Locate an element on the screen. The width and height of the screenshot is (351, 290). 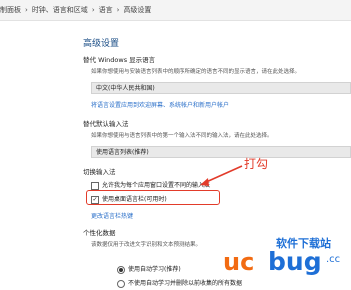
section-title-personal-data: 个性化数据 is located at coordinates (99, 233).